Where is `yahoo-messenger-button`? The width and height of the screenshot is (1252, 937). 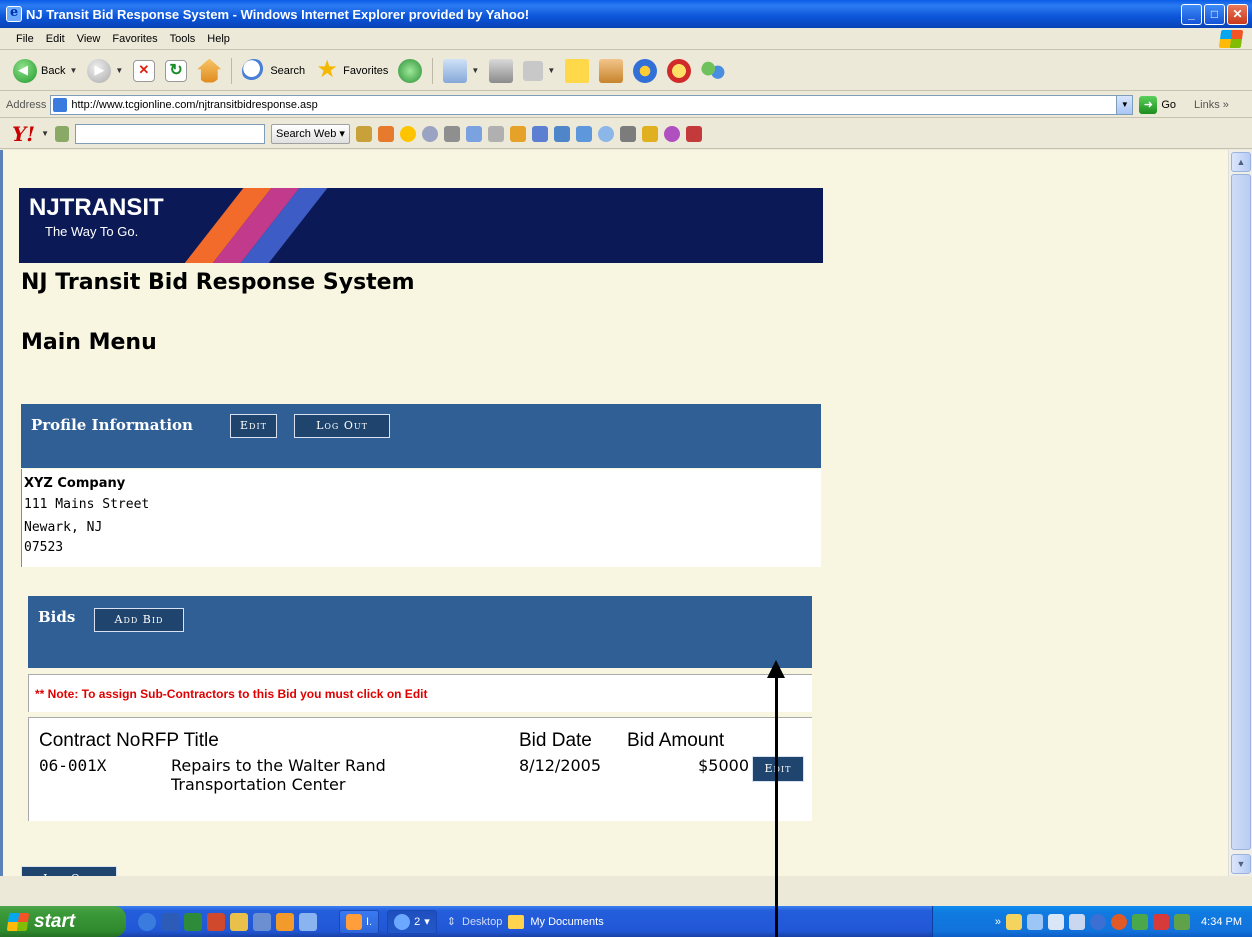
yahoo-messenger-button is located at coordinates (679, 71).